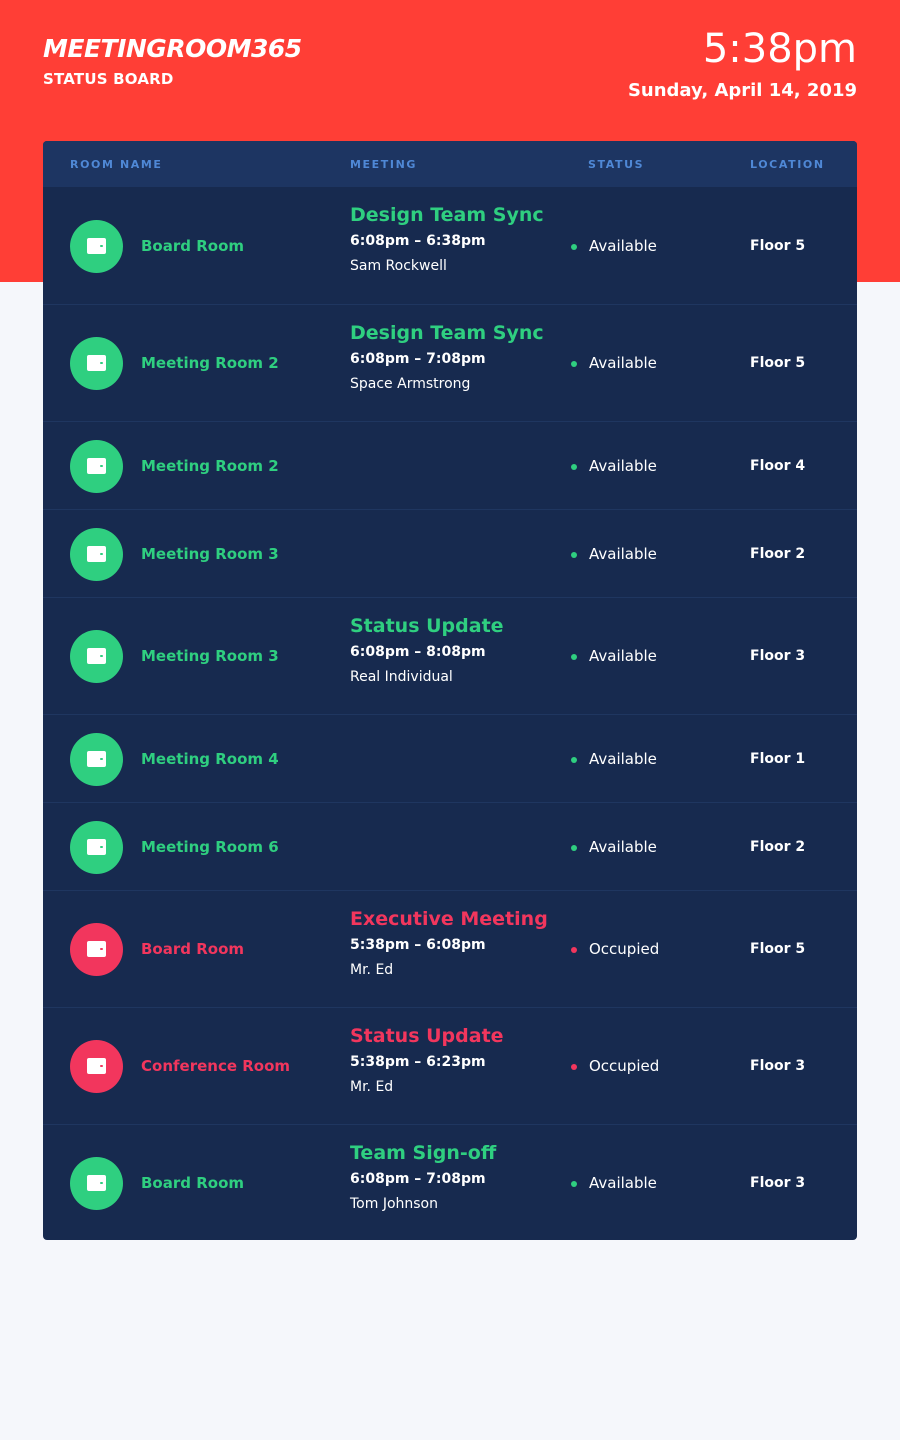 This screenshot has width=900, height=1440. I want to click on meeting-info: Executive Meeting 5:38pm – 6:08pm Mr. Ed, so click(449, 943).